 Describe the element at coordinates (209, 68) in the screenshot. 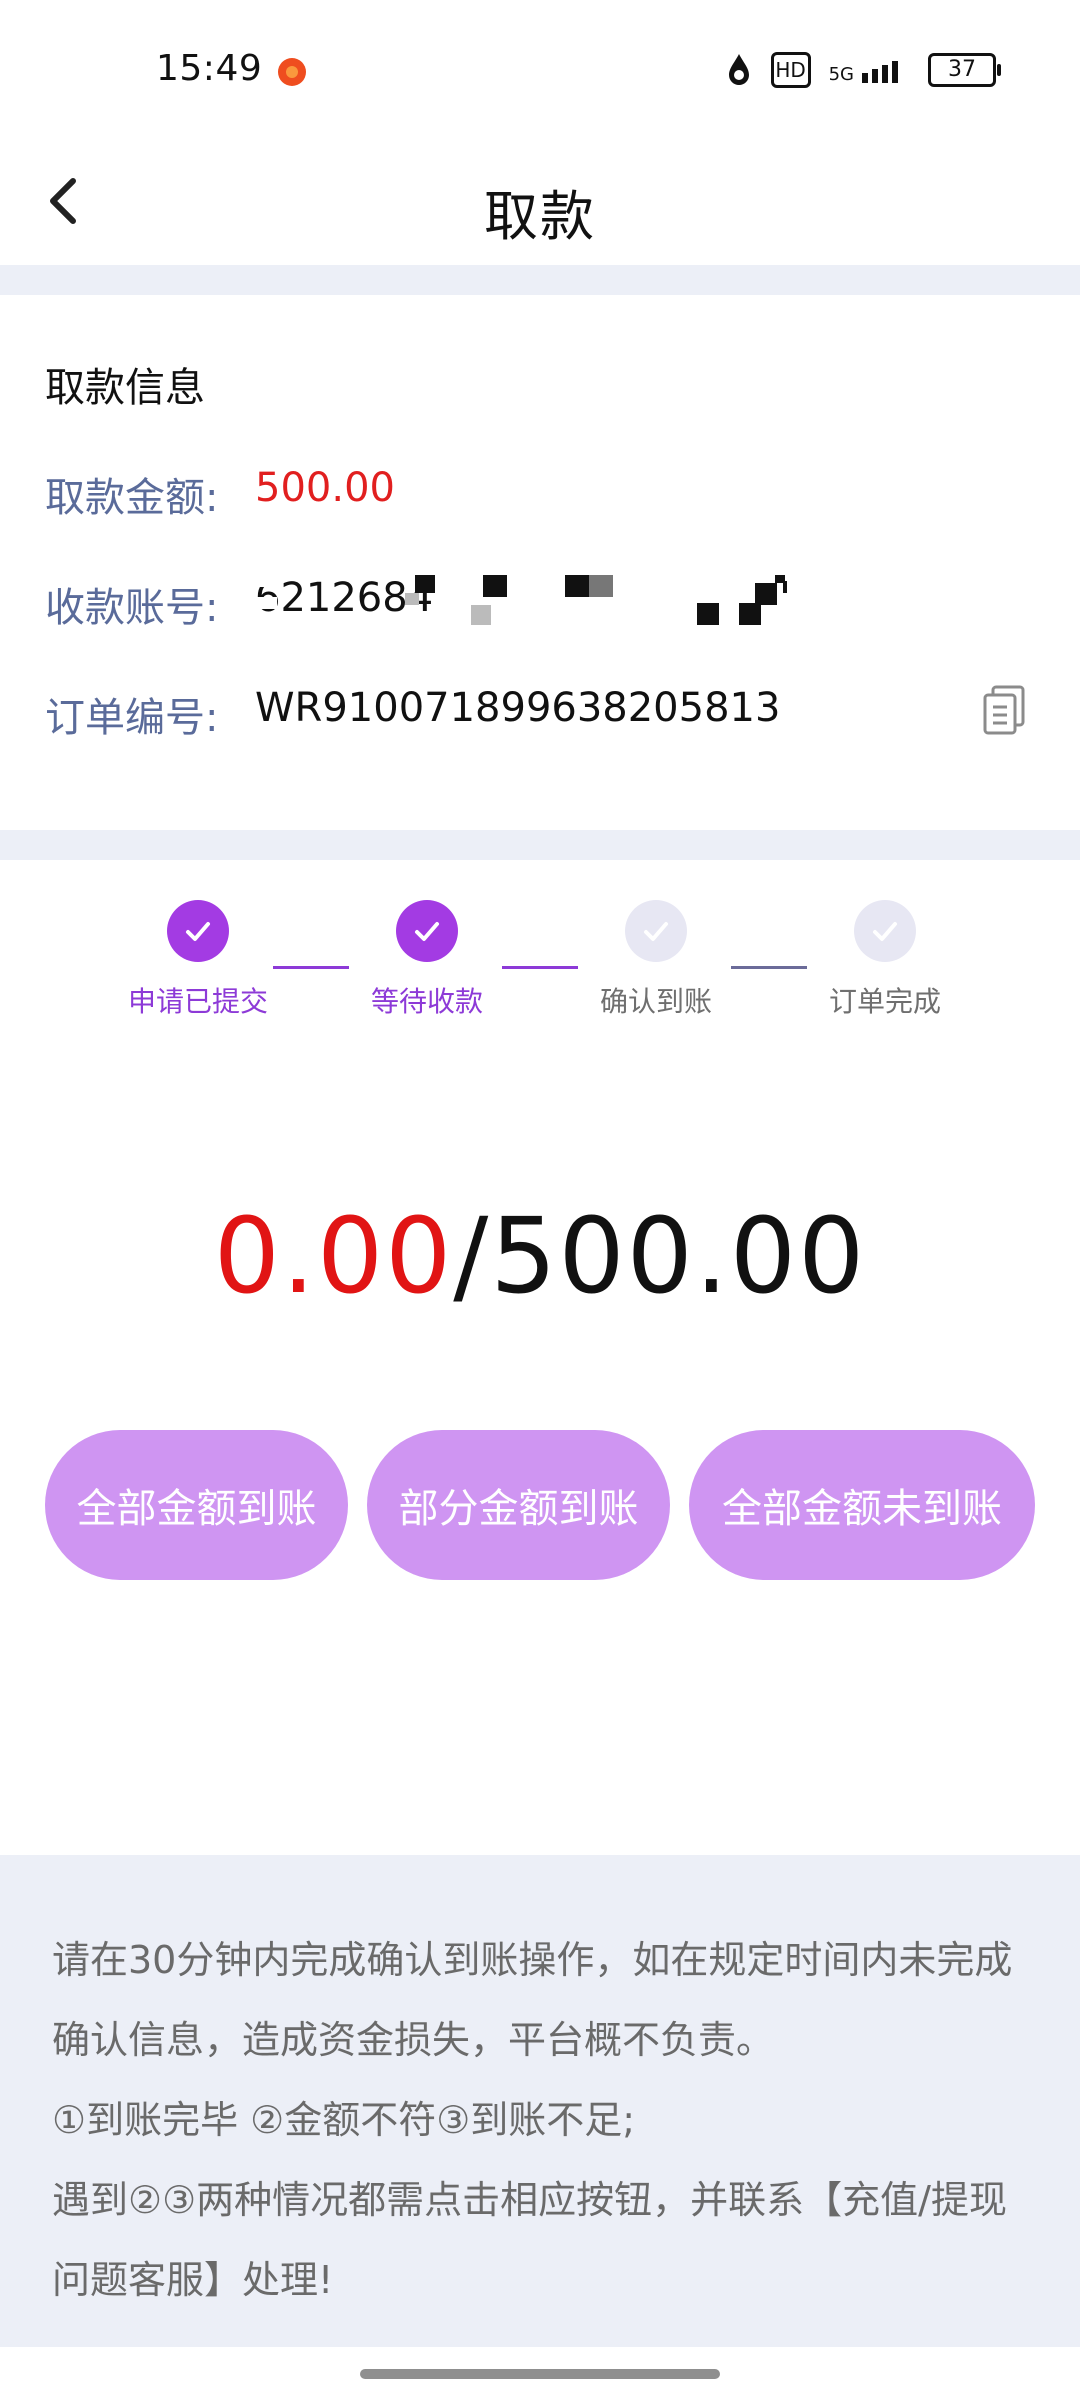

I see `status-time: 15:49` at that location.